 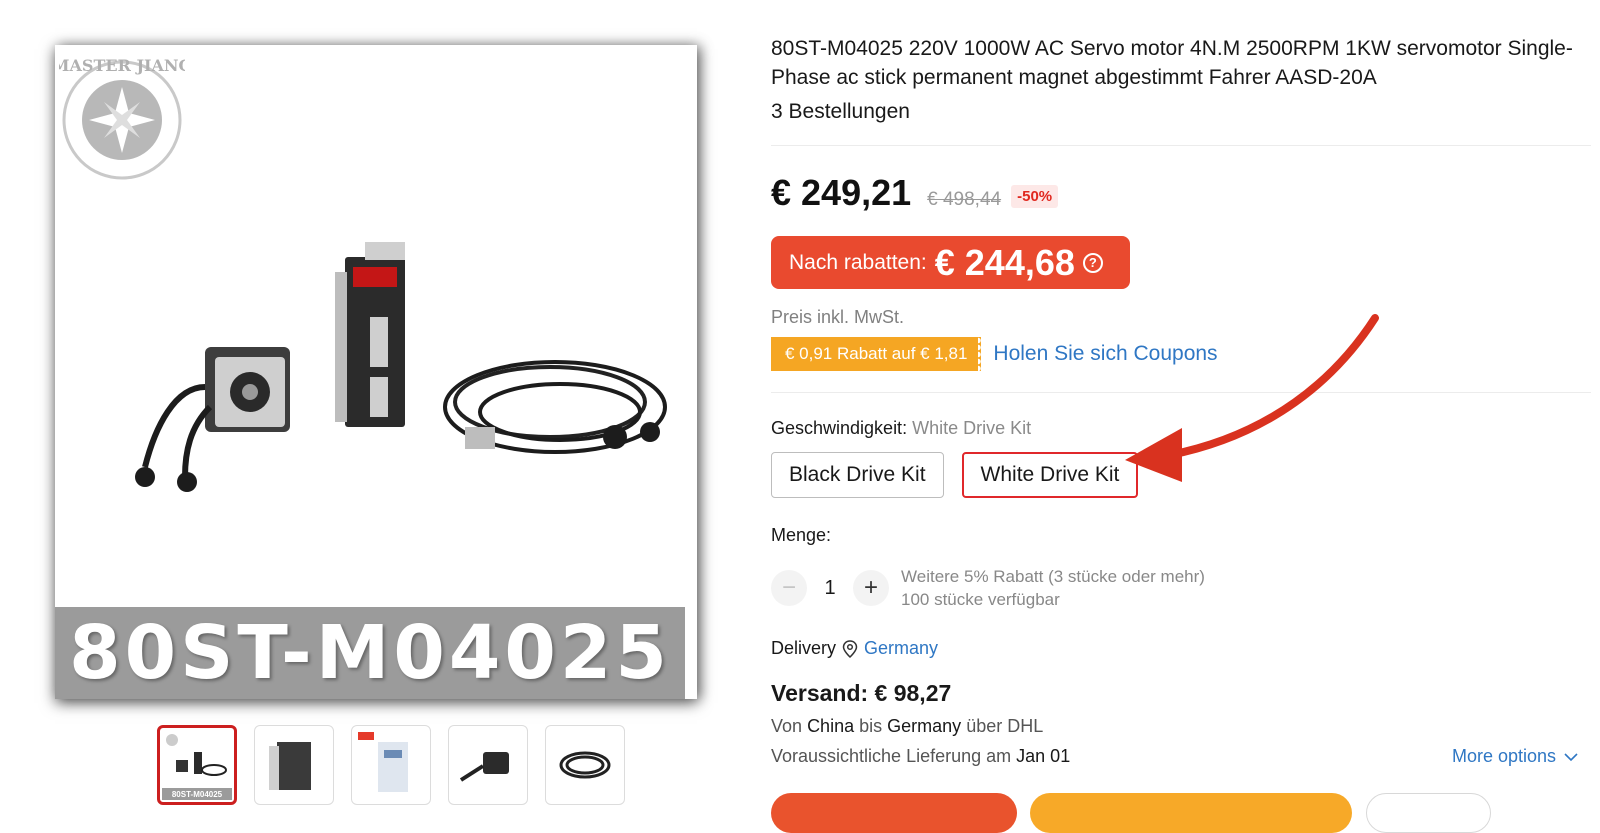 I want to click on route-prefix: Von, so click(x=787, y=726).